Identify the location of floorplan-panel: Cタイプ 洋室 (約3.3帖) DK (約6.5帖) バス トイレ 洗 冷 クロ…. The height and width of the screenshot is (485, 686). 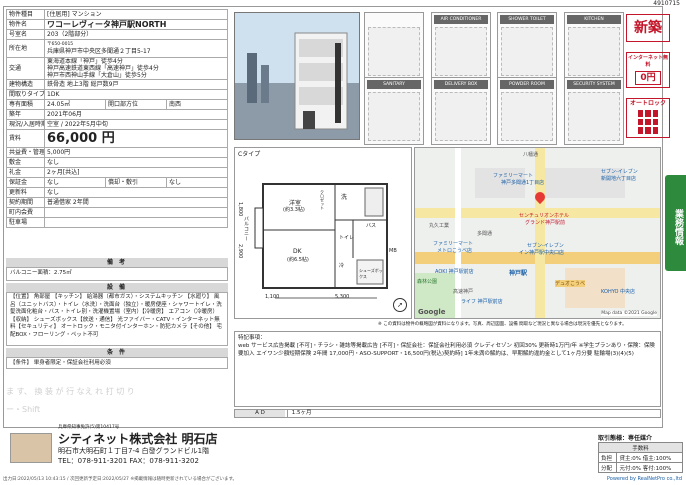
(323, 233).